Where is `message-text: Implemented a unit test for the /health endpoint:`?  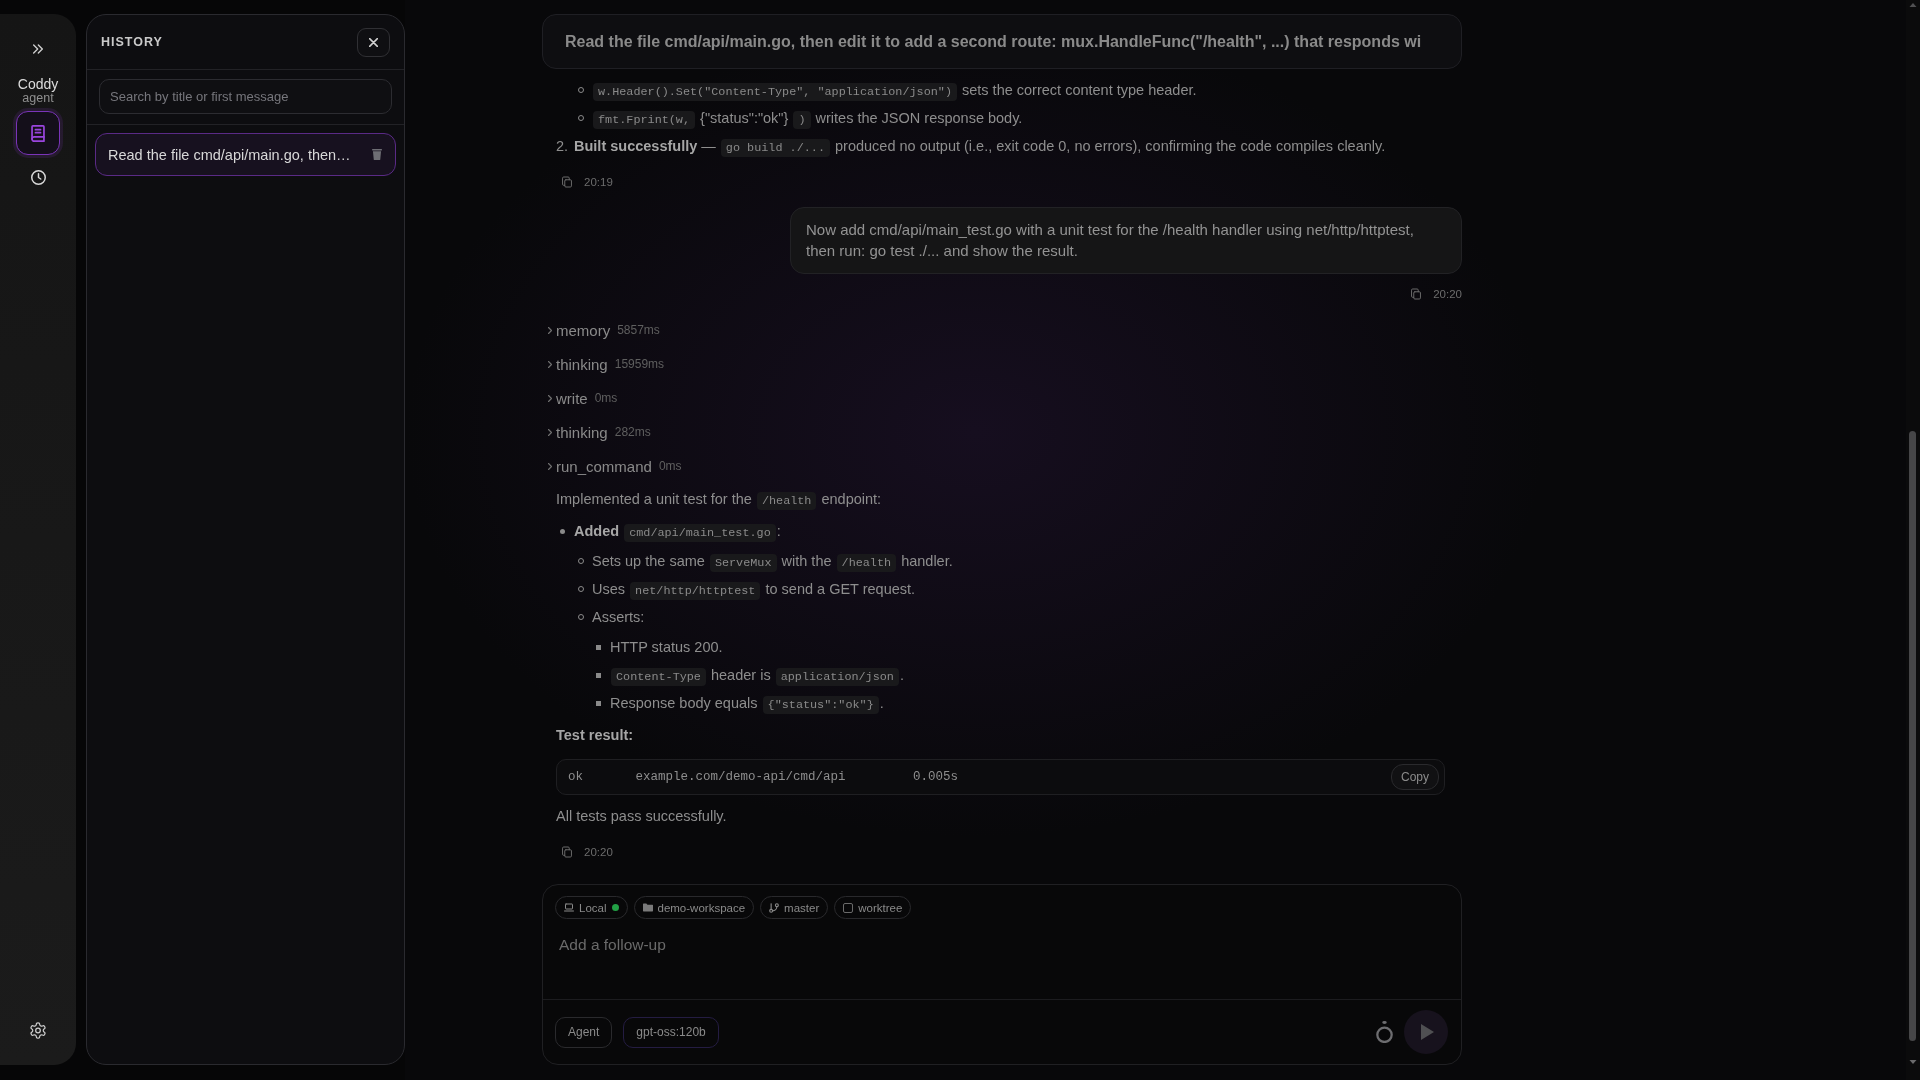
message-text: Implemented a unit test for the /health endpoint: is located at coordinates (719, 500).